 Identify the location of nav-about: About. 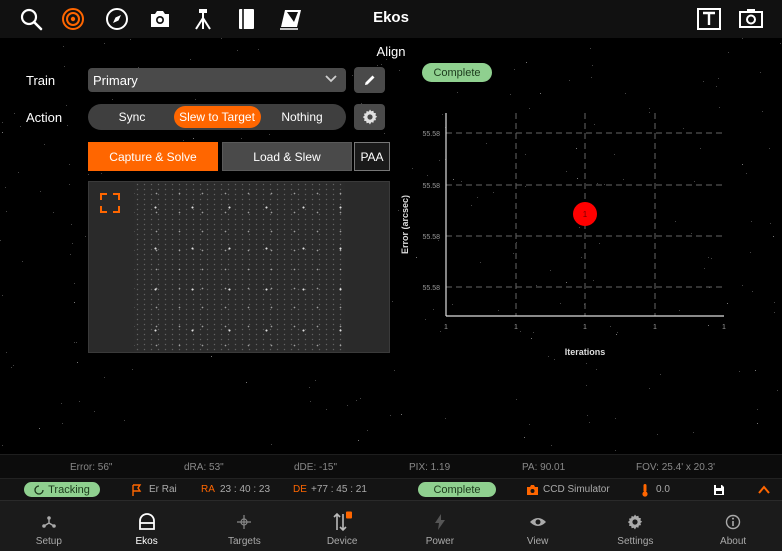
(733, 526).